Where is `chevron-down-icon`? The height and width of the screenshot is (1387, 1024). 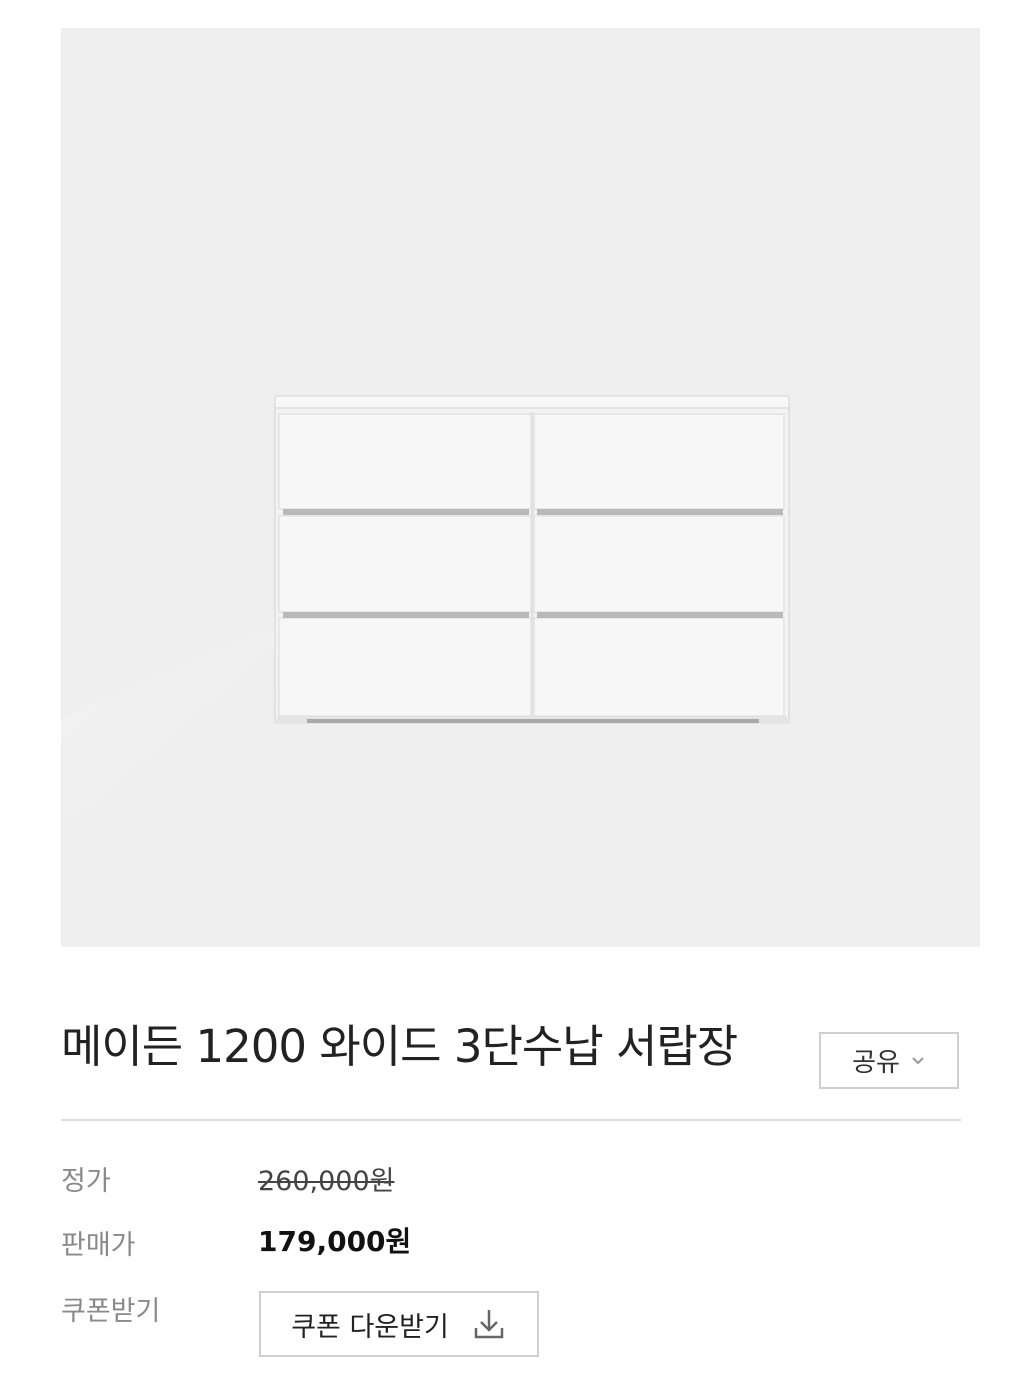 chevron-down-icon is located at coordinates (918, 1060).